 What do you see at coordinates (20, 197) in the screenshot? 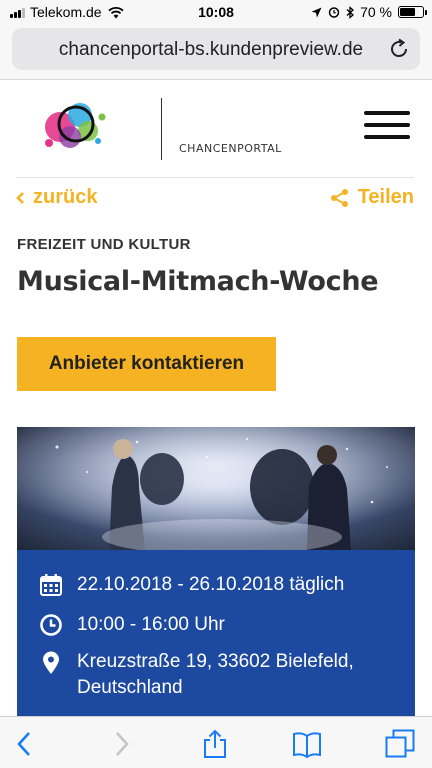
I see `chevron-left-icon` at bounding box center [20, 197].